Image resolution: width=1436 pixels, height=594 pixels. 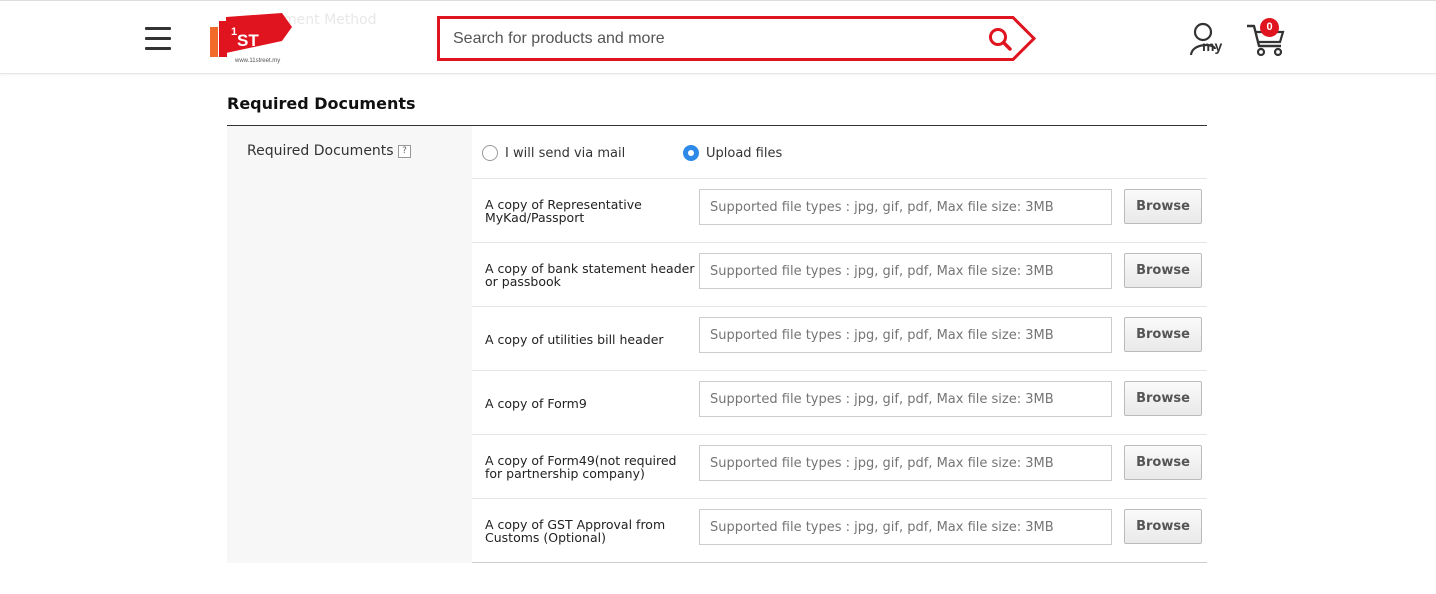 I want to click on page-title: Required Documents, so click(x=321, y=103).